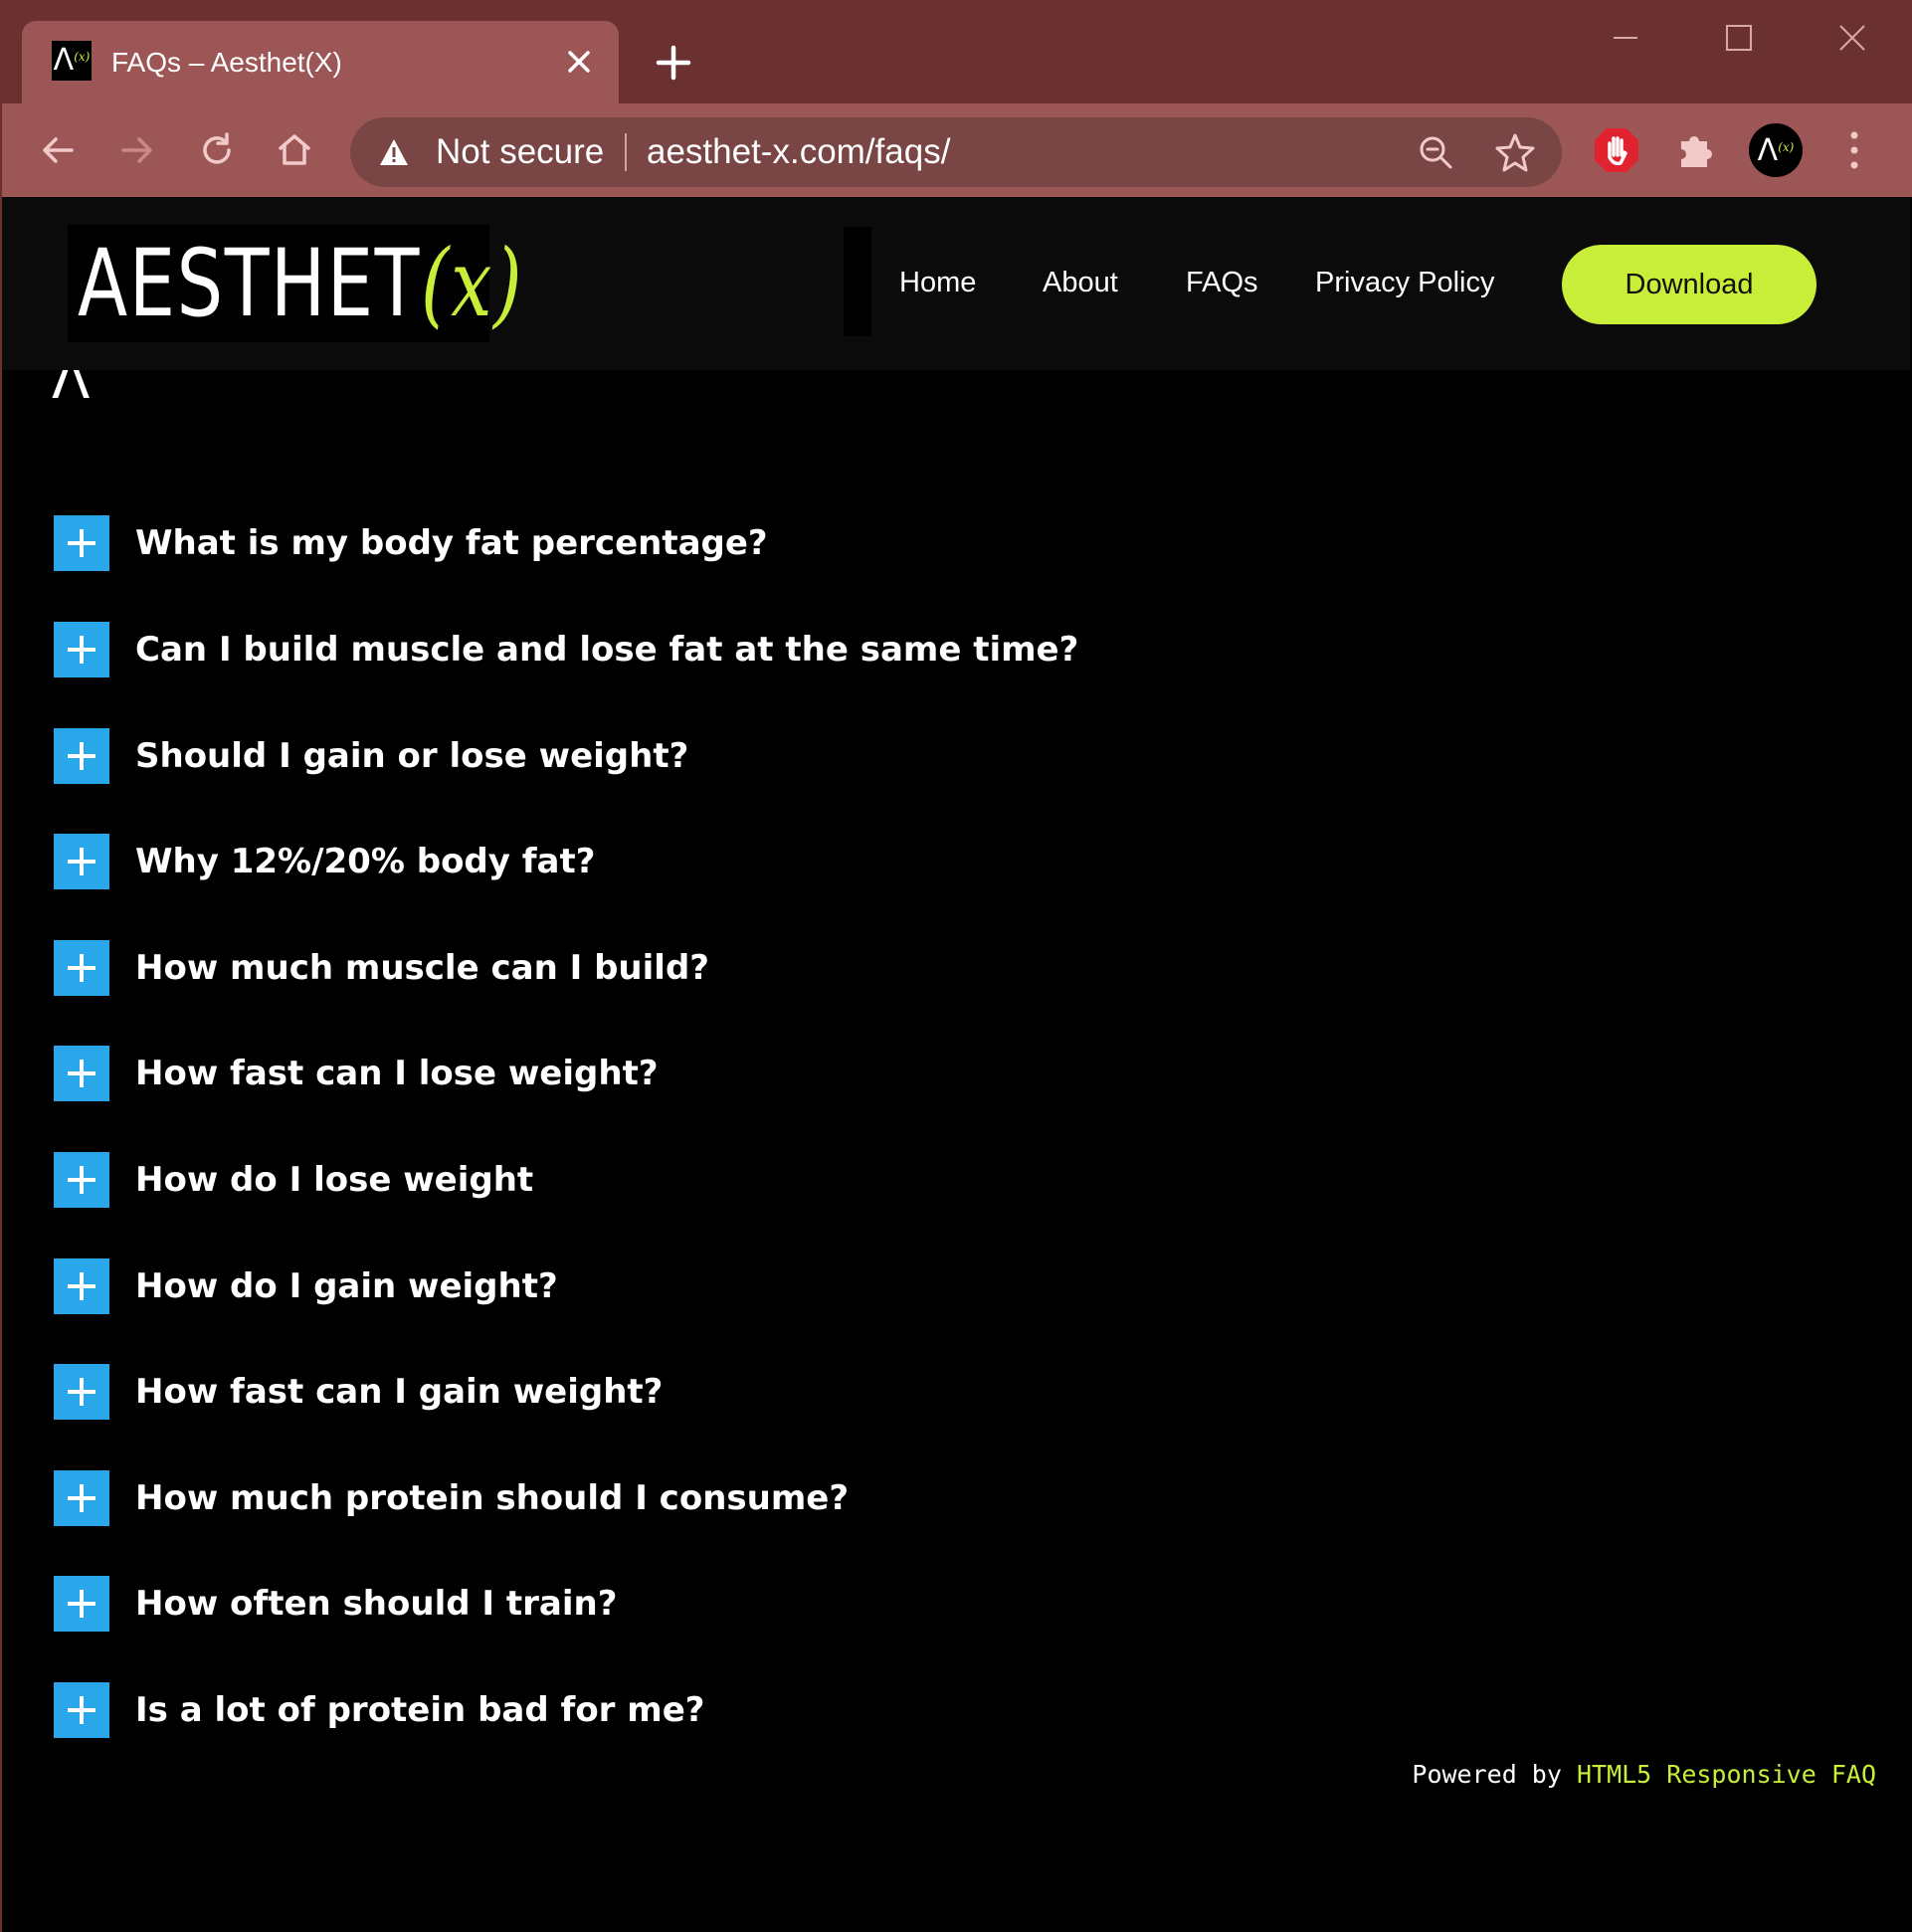  I want to click on powered-by-footer: Powered by HTML5 Responsive FAQ, so click(1644, 1774).